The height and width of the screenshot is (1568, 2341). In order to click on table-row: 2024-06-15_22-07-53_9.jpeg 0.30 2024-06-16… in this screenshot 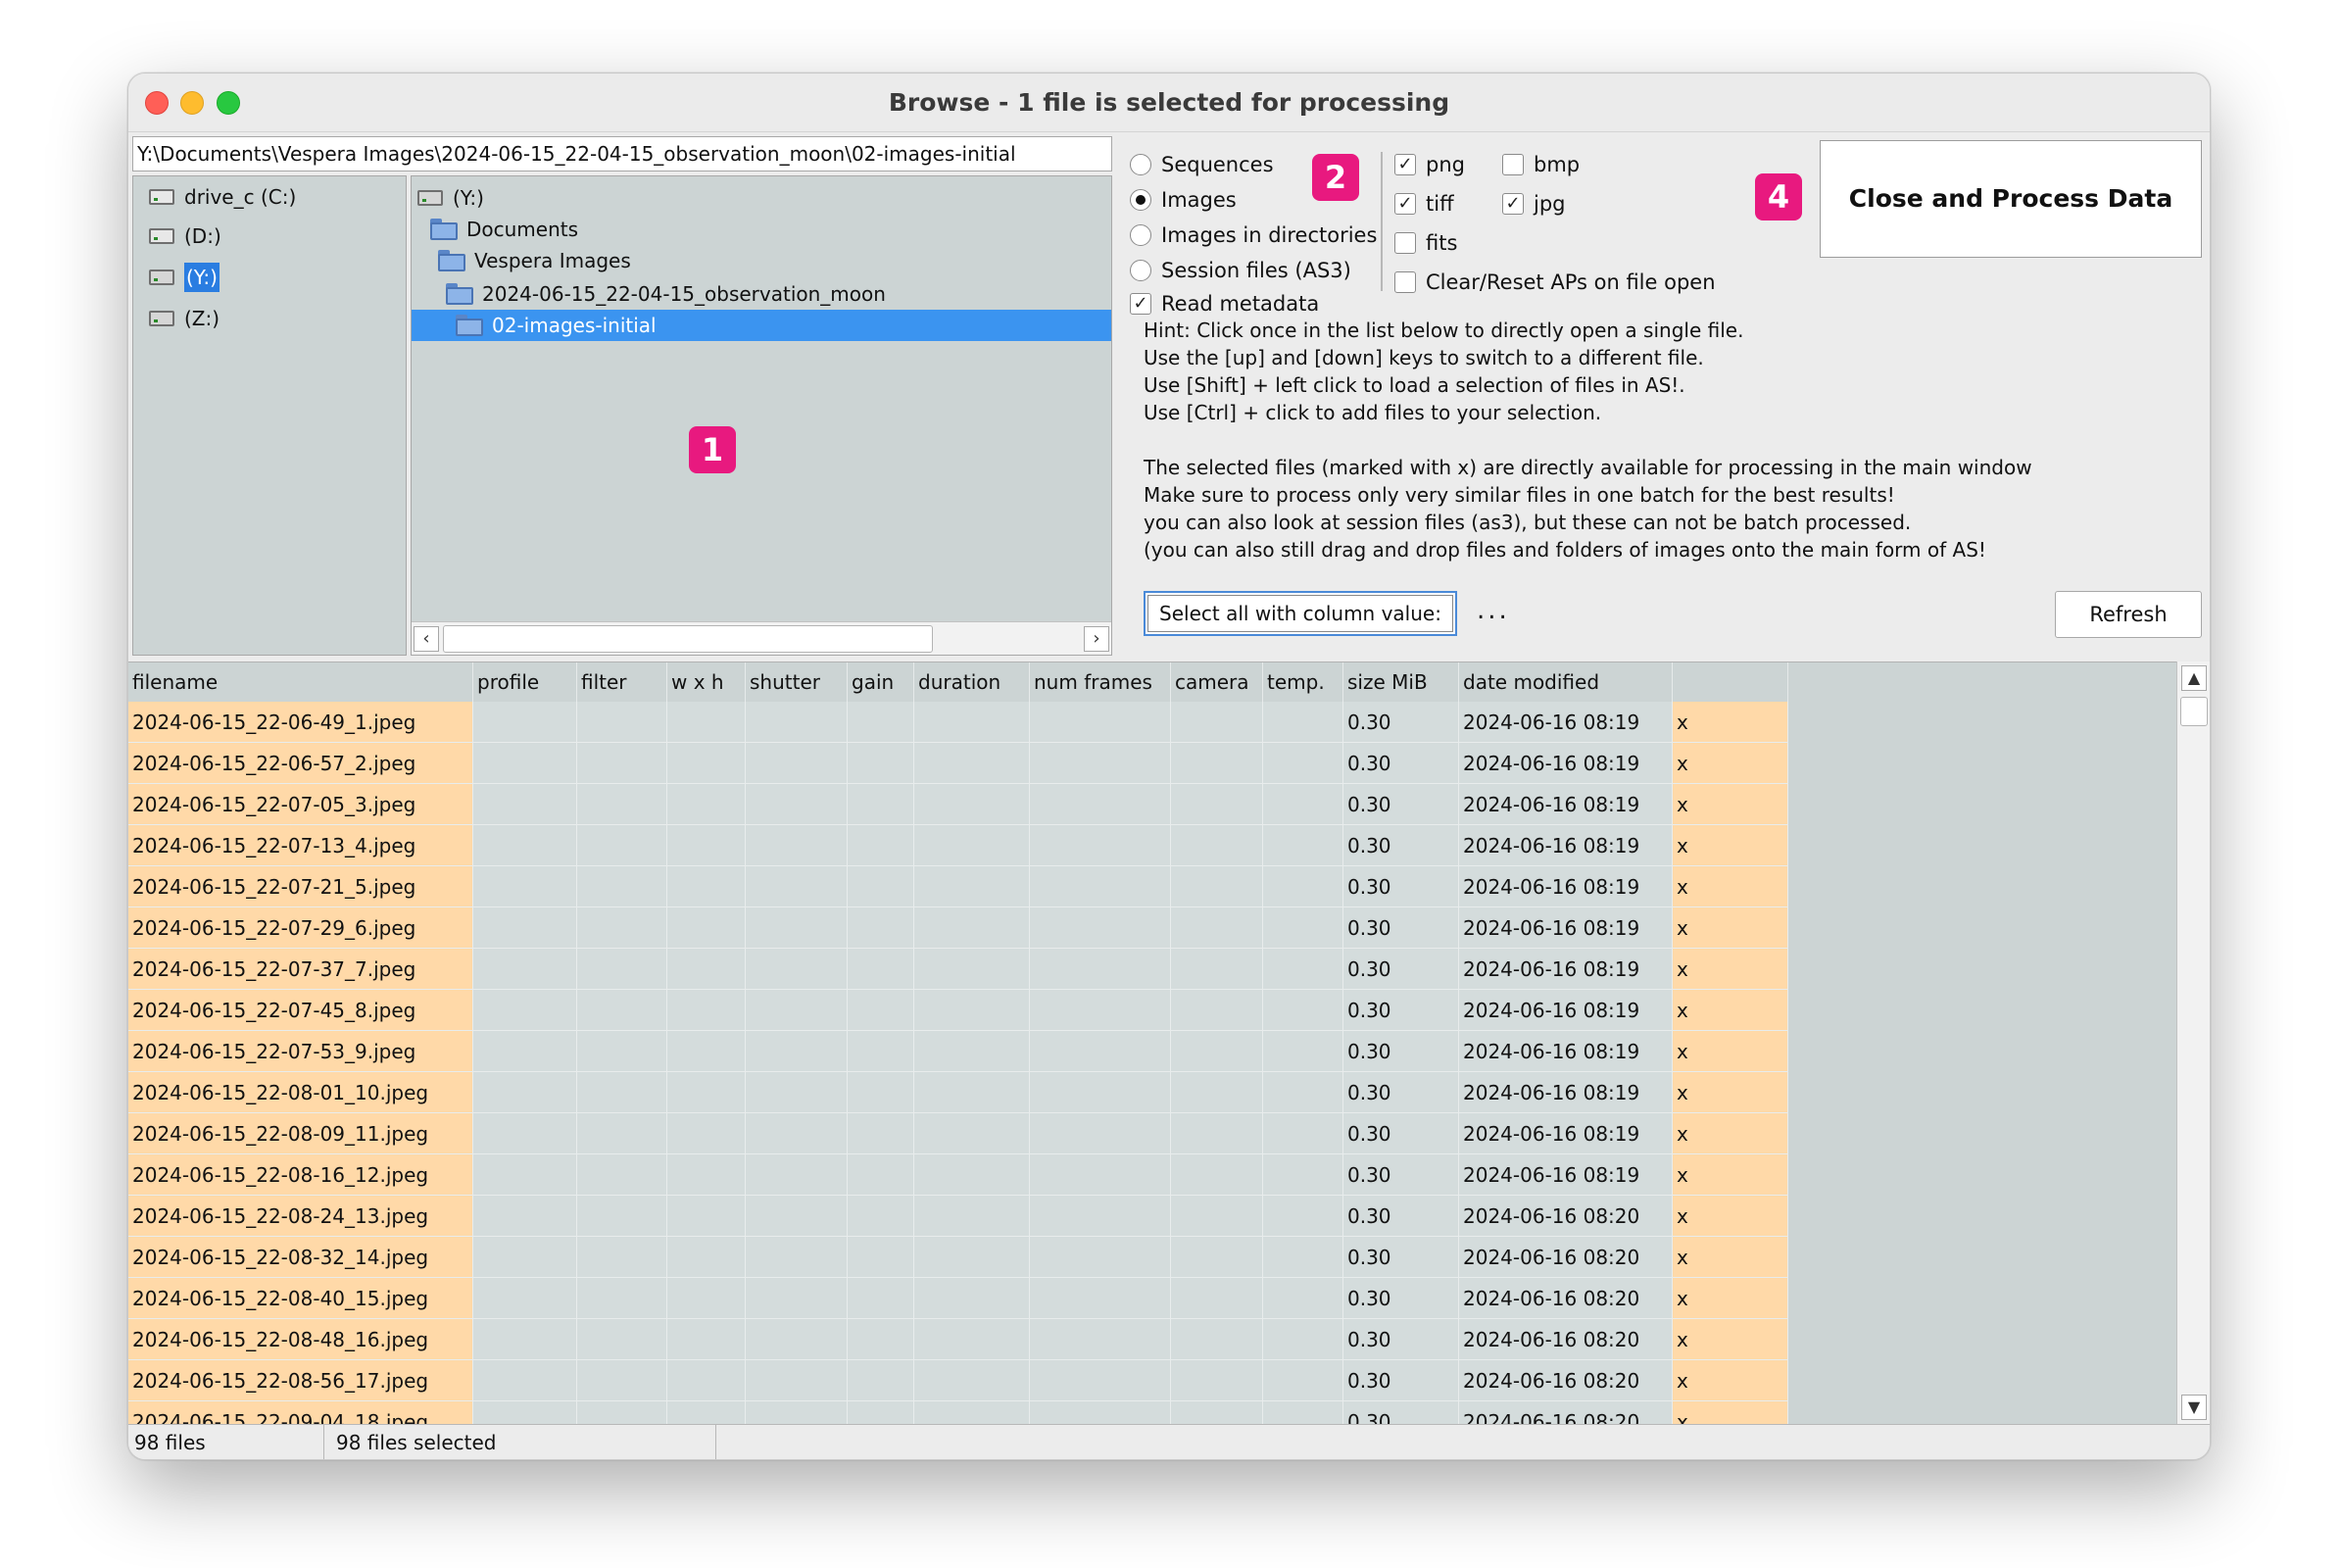, I will do `click(958, 1051)`.